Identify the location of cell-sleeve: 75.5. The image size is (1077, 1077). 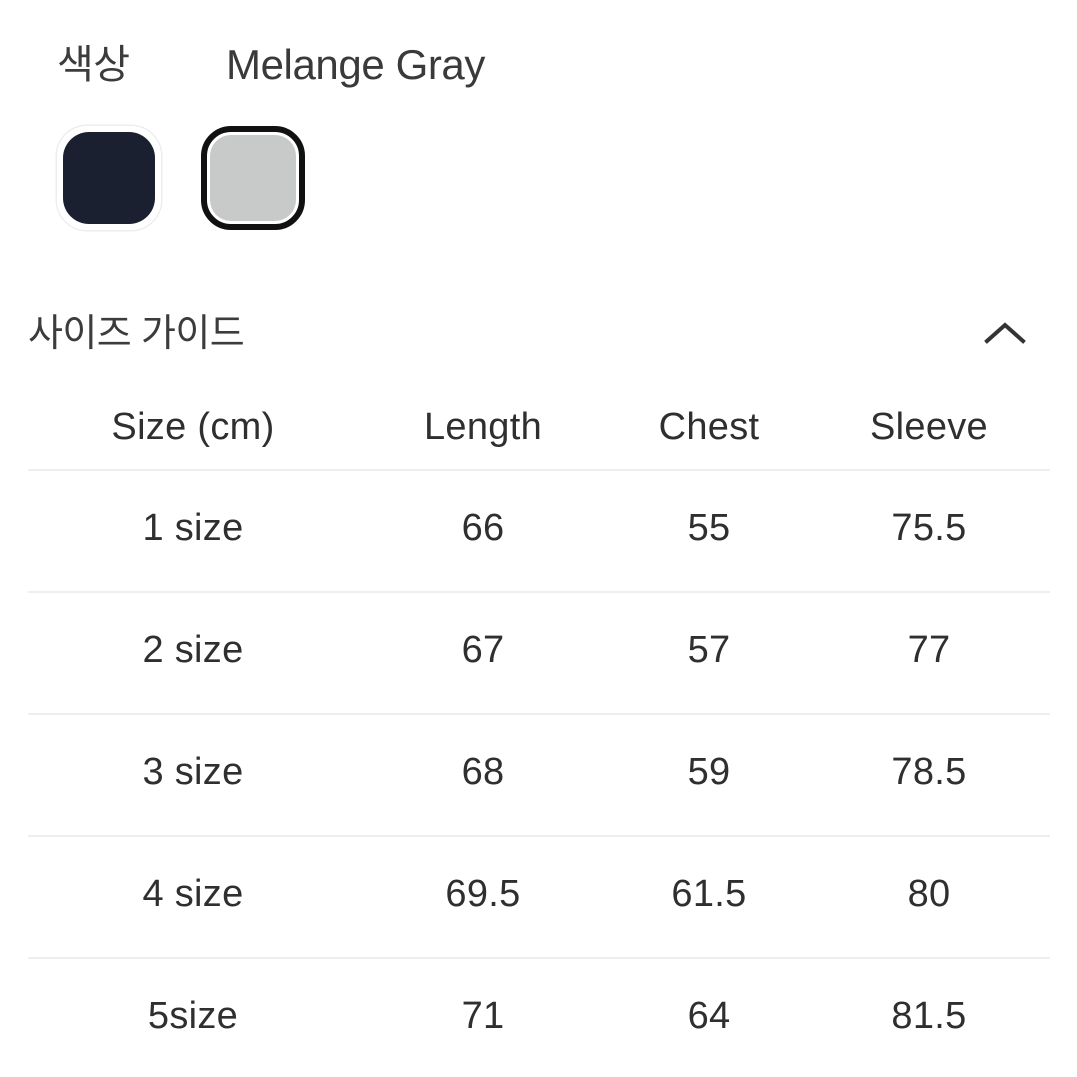
(929, 528).